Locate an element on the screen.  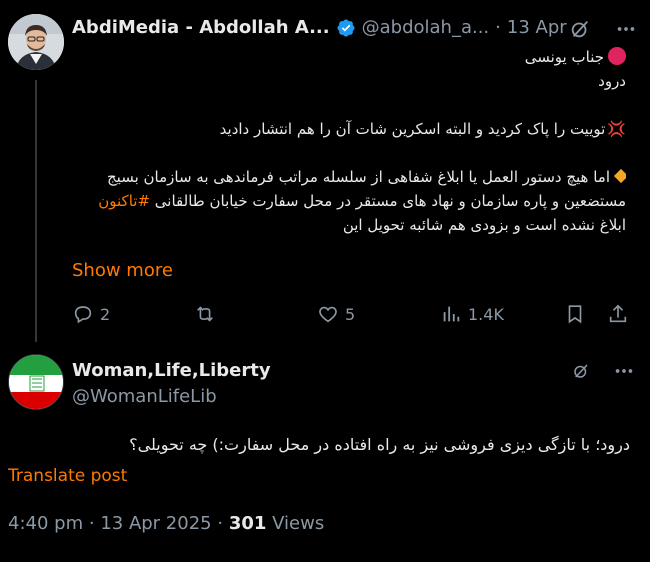
post-time: 4:40 pm is located at coordinates (45, 523).